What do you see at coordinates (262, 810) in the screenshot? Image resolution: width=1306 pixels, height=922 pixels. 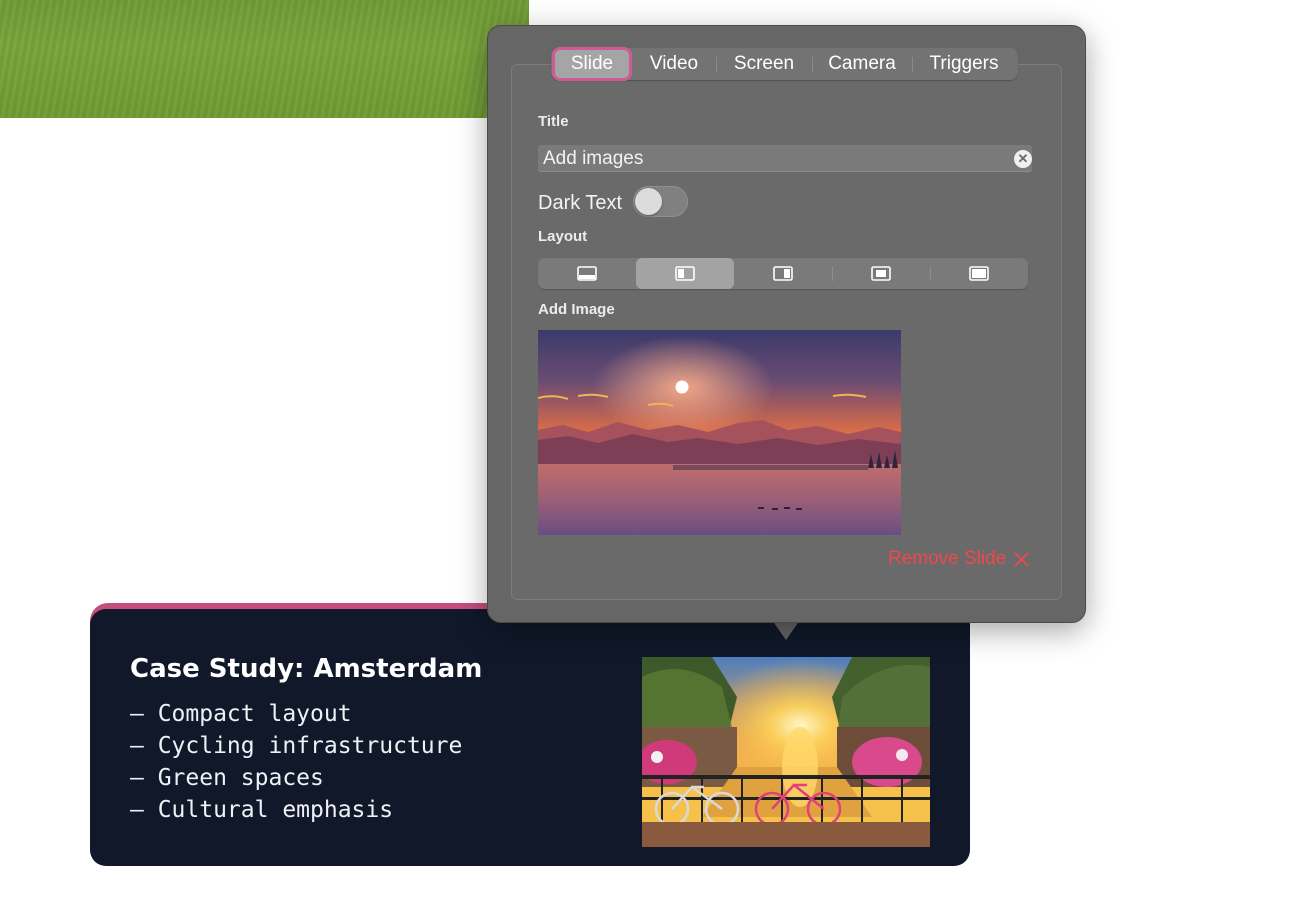 I see `bullet-item: – Cultural emphasis` at bounding box center [262, 810].